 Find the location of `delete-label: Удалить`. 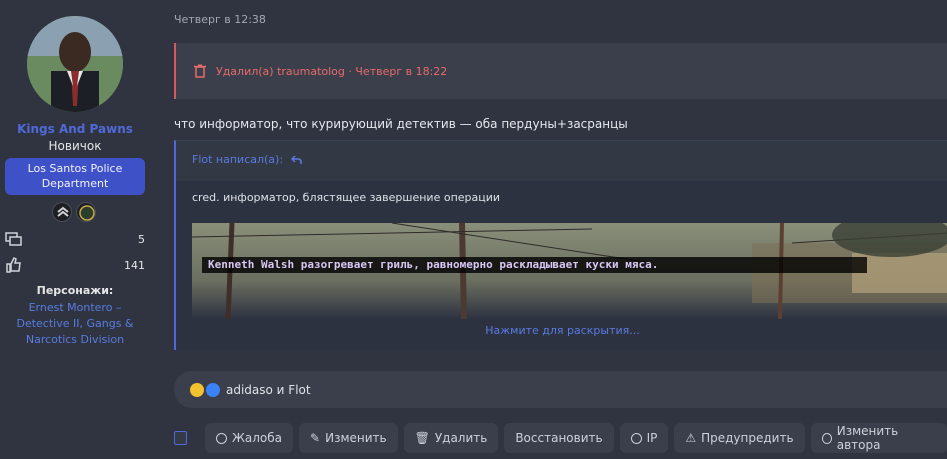

delete-label: Удалить is located at coordinates (461, 438).